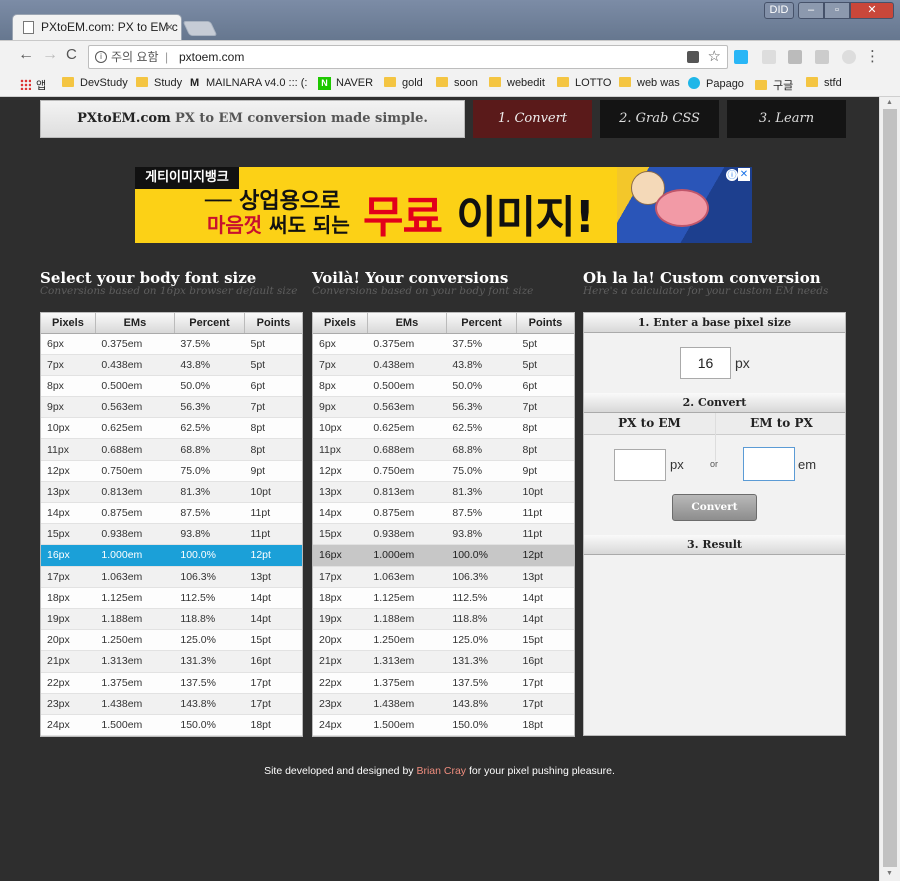 This screenshot has width=900, height=881. What do you see at coordinates (171, 449) in the screenshot?
I see `table-row: 11px 0.688em 68.8% 8pt` at bounding box center [171, 449].